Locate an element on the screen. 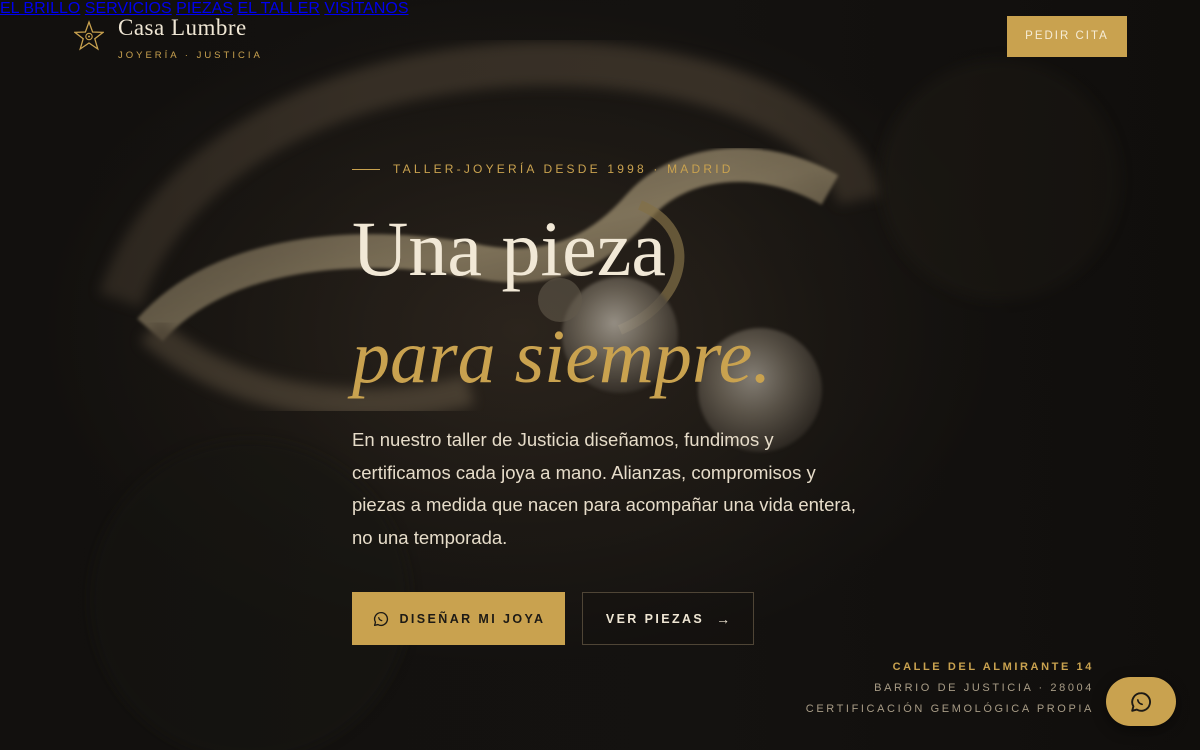  star-icon is located at coordinates (89, 35).